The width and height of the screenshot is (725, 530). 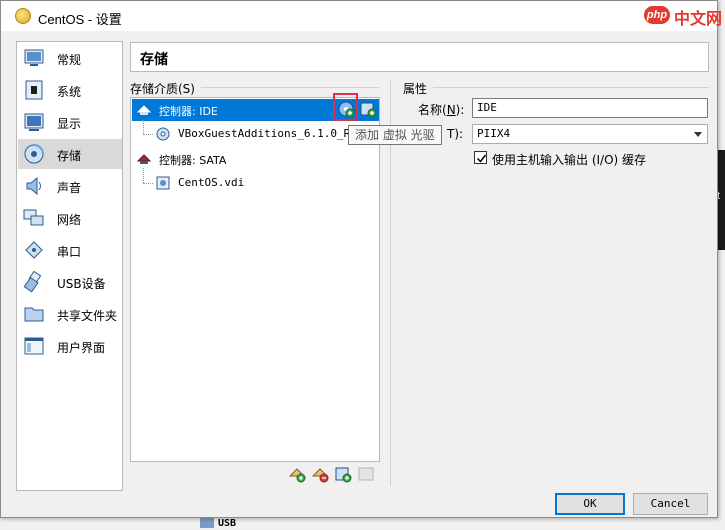 I want to click on name-label-end: ):, so click(x=460, y=110).